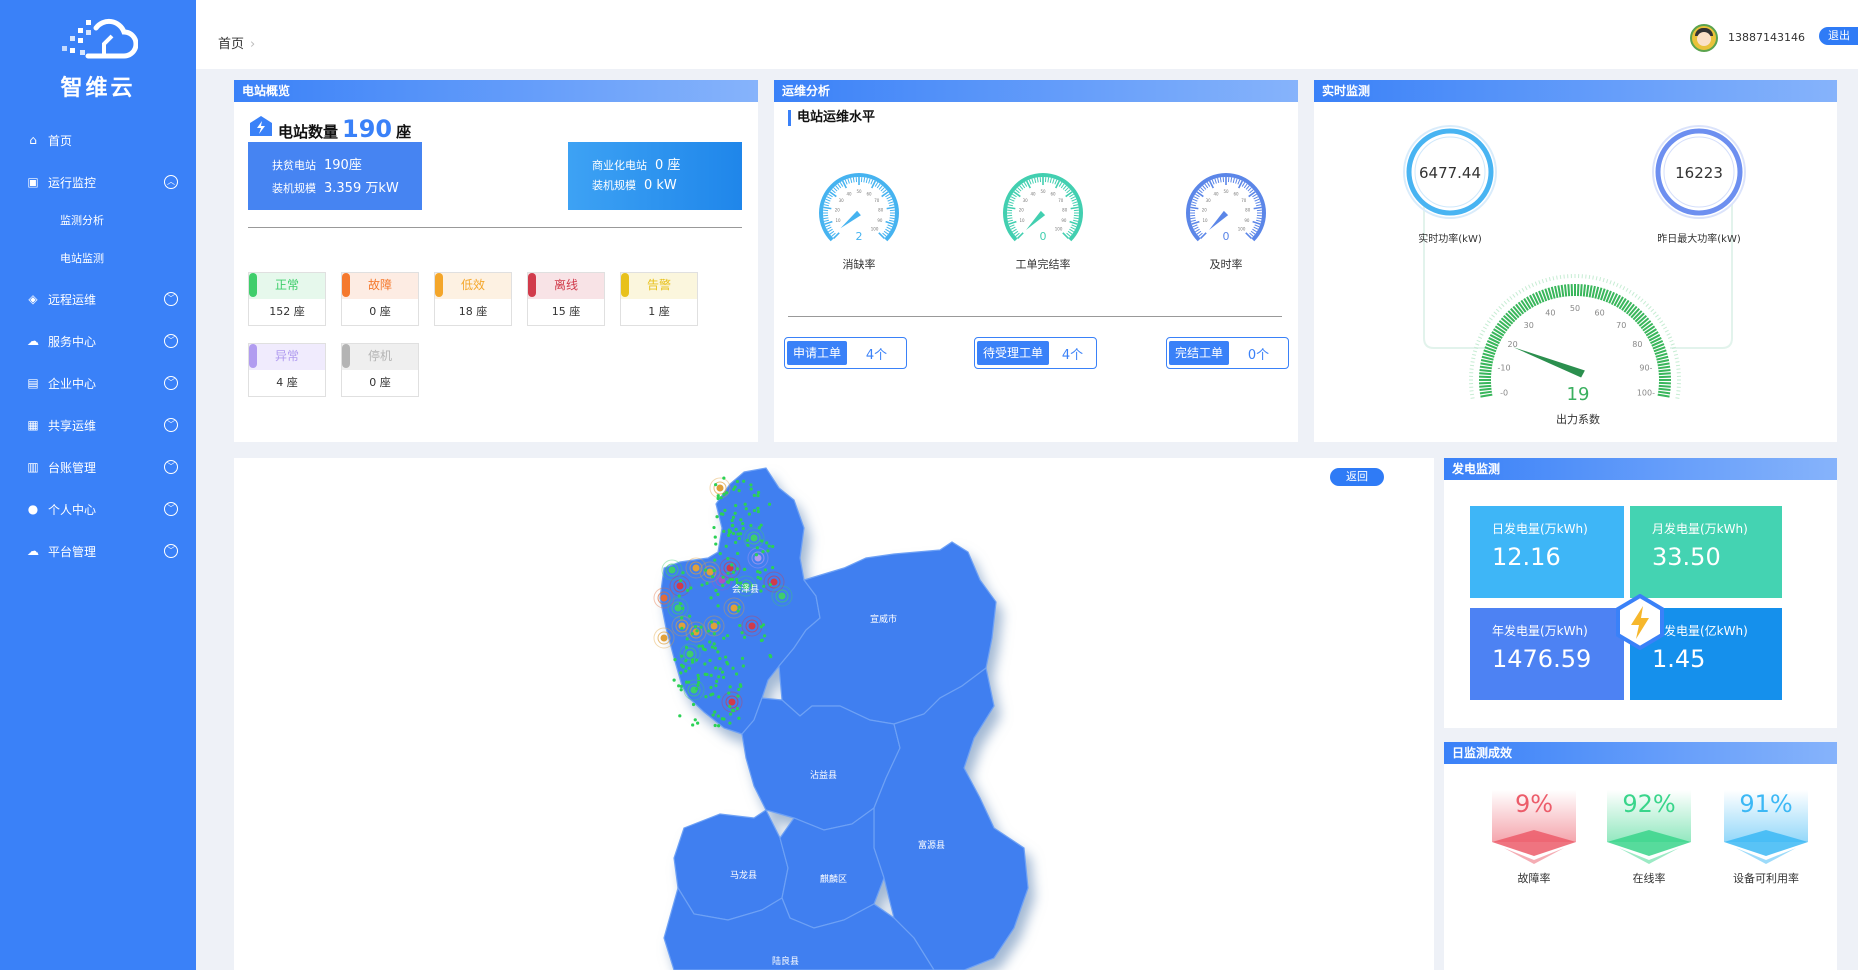  What do you see at coordinates (98, 425) in the screenshot?
I see `sidebar-item-share-om: ▦ 共享运维 ﹀` at bounding box center [98, 425].